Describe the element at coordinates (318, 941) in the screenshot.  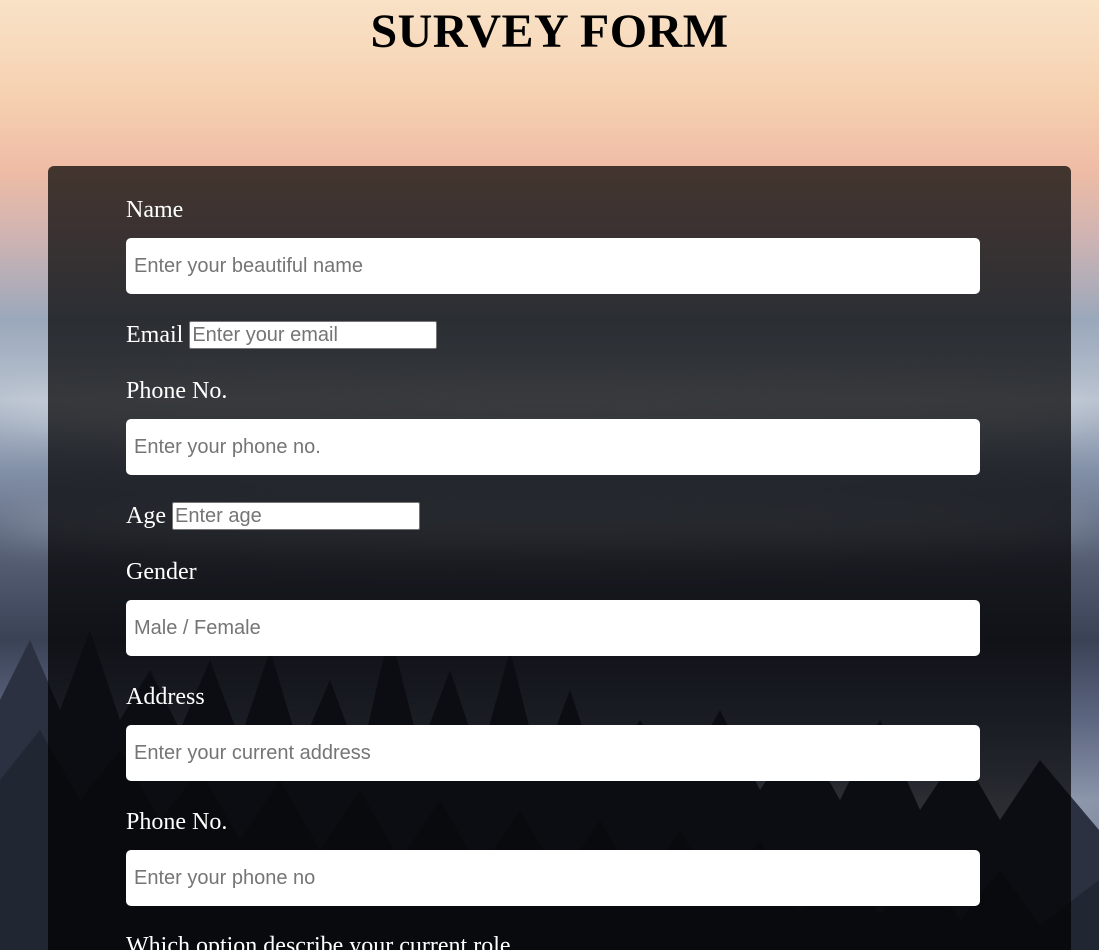
I see `role-question-label: Which option describe your current role` at that location.